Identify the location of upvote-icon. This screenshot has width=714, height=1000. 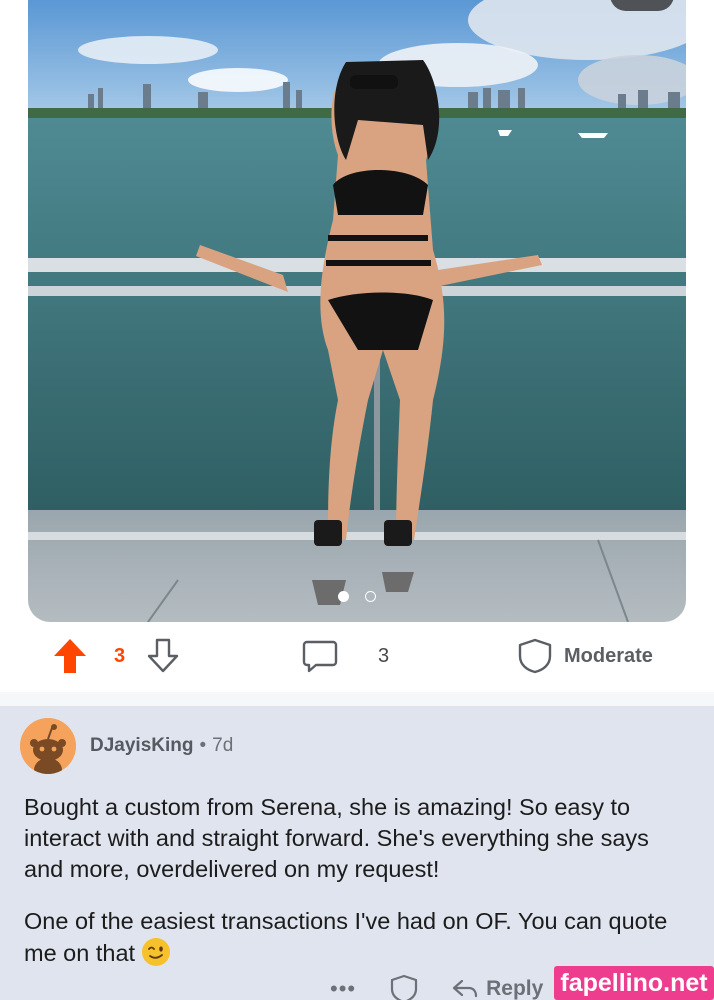
(70, 656).